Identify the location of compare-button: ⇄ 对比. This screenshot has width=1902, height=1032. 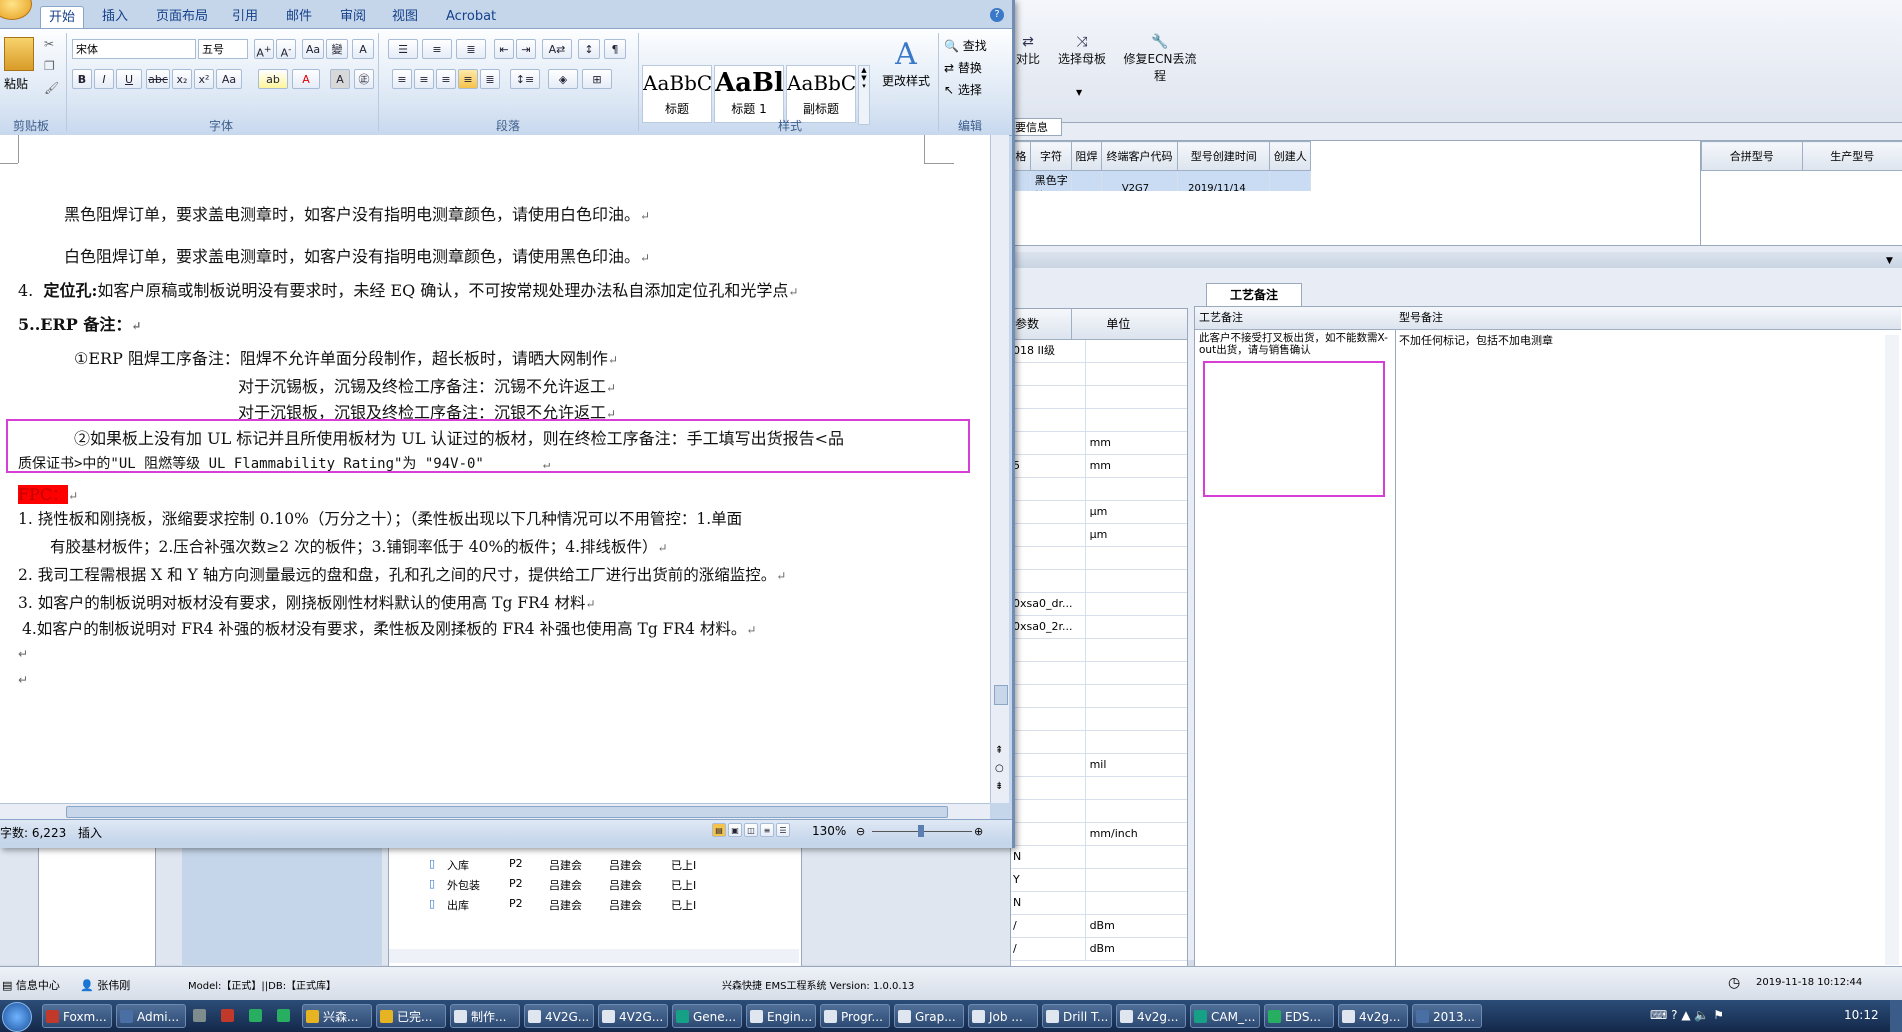
(1028, 54).